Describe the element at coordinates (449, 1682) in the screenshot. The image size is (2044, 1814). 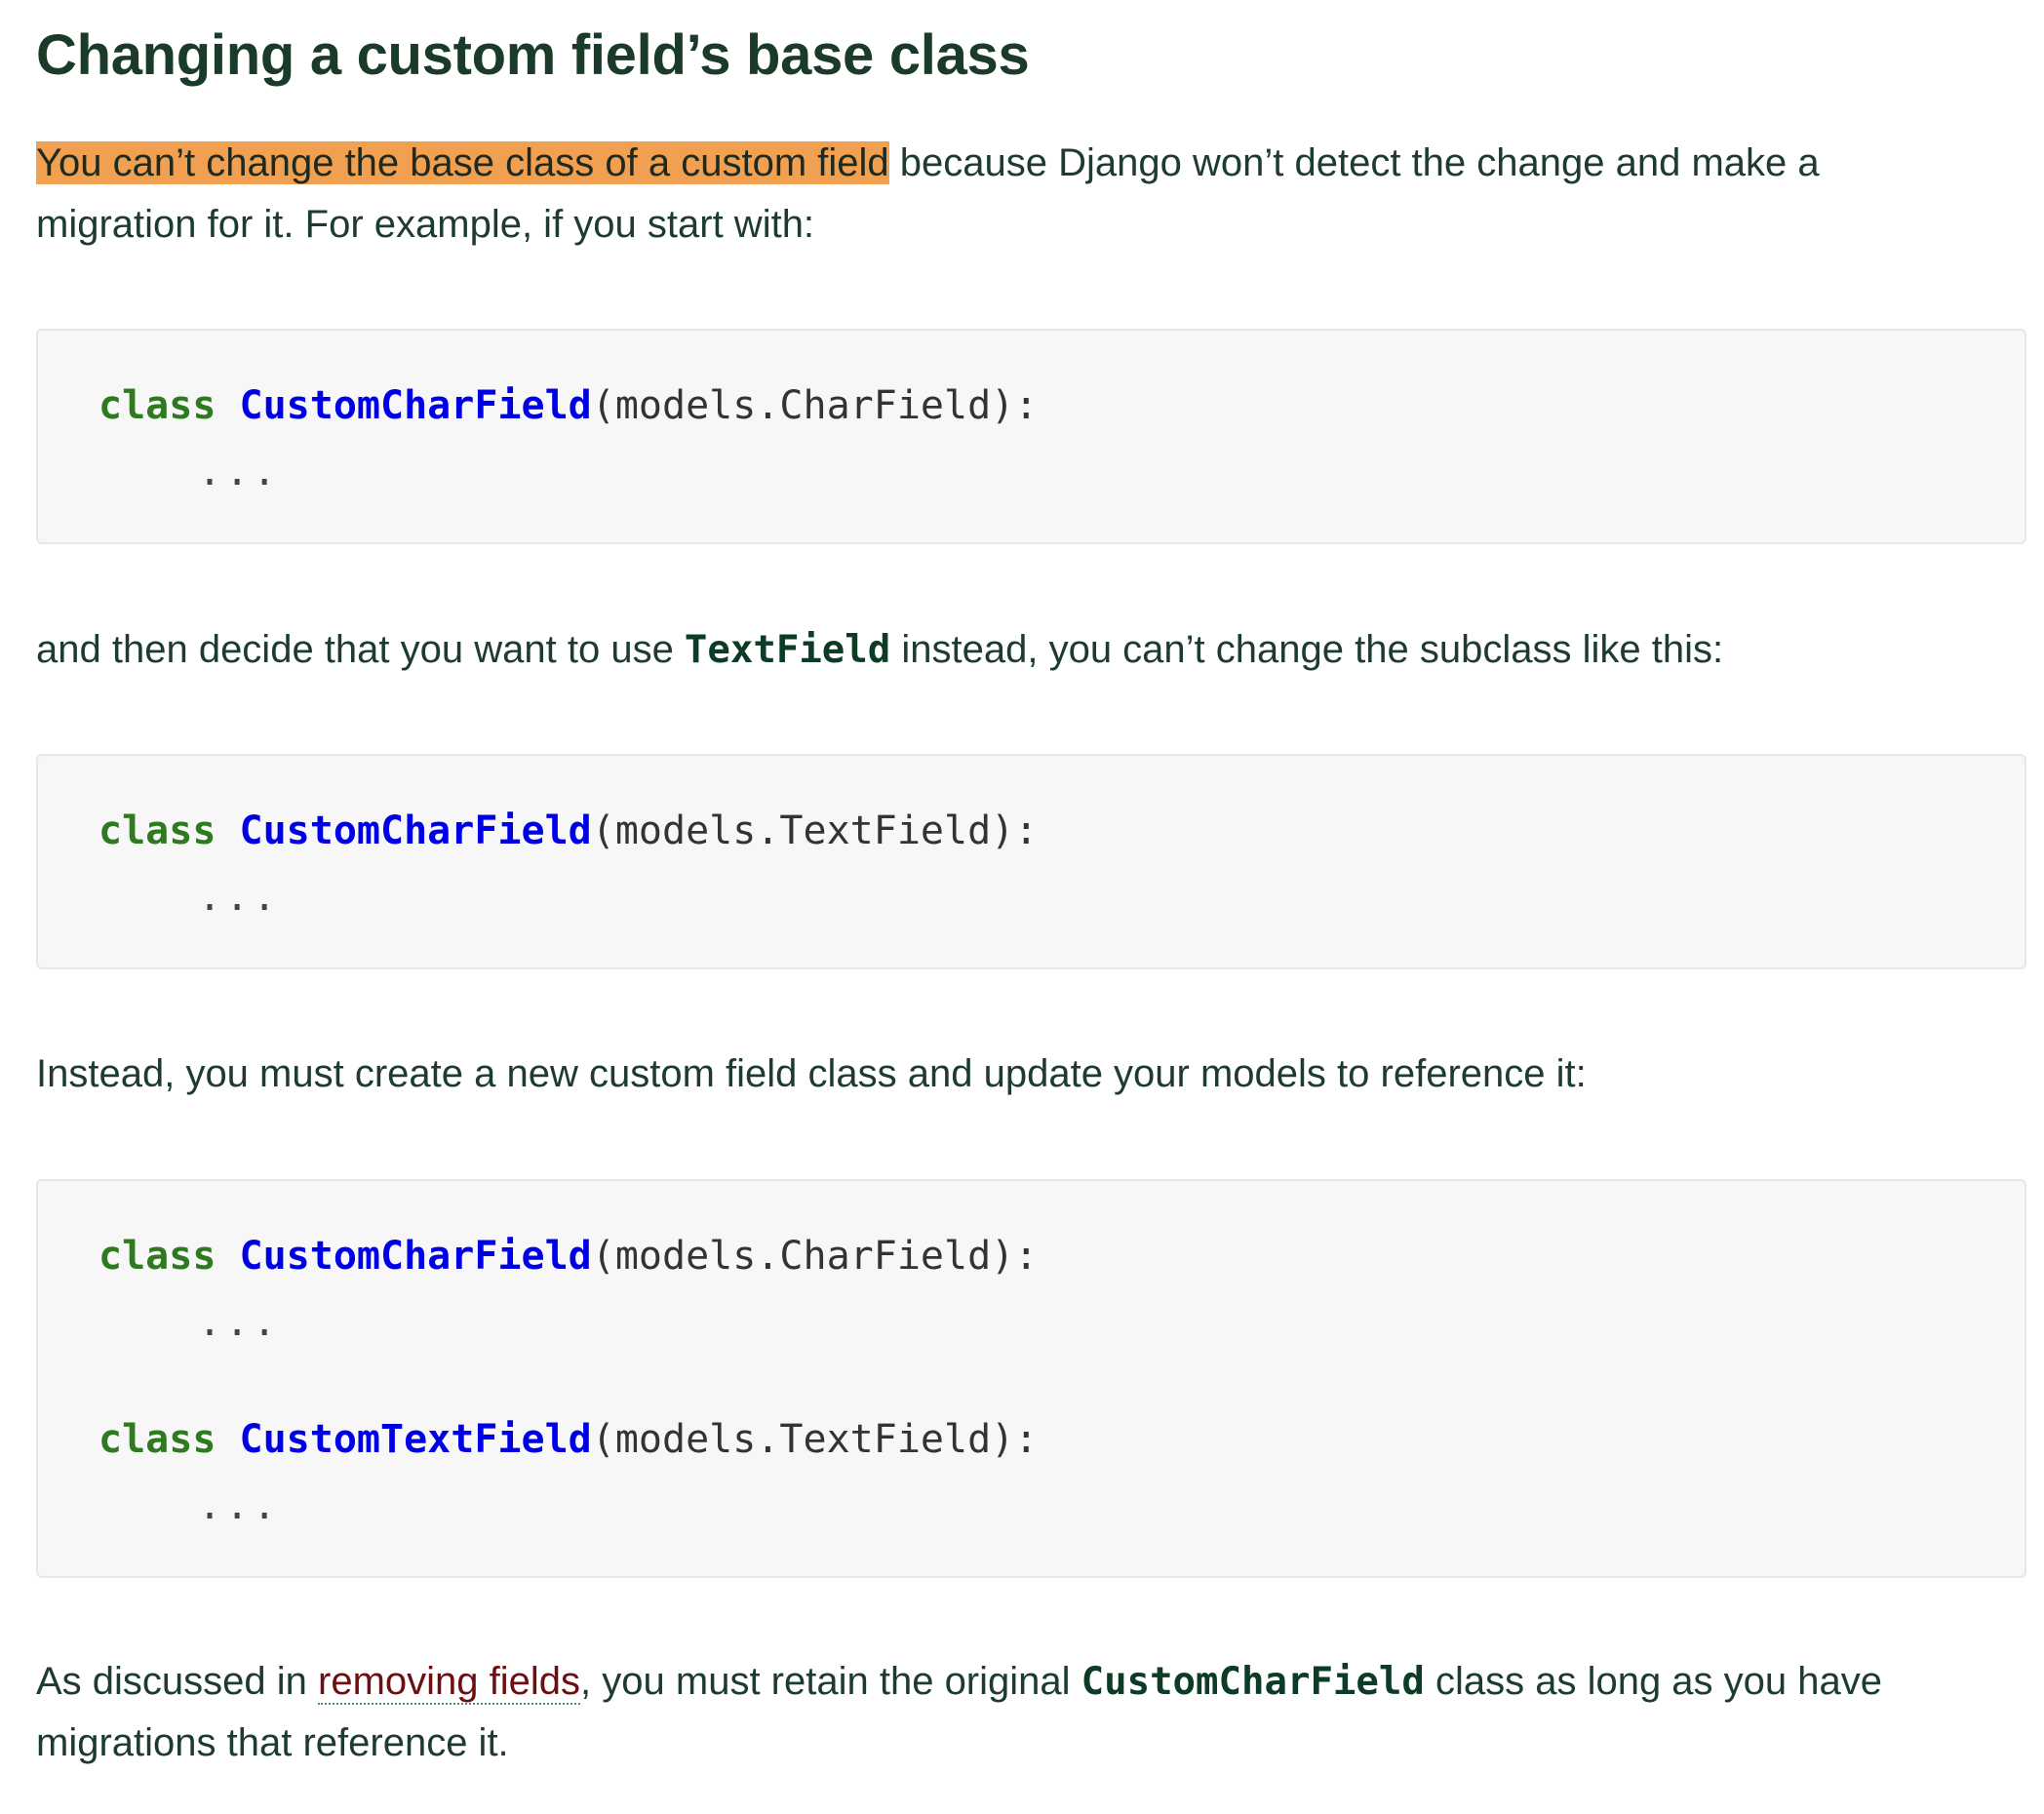
I see `removing-fields-link: removing fields` at that location.